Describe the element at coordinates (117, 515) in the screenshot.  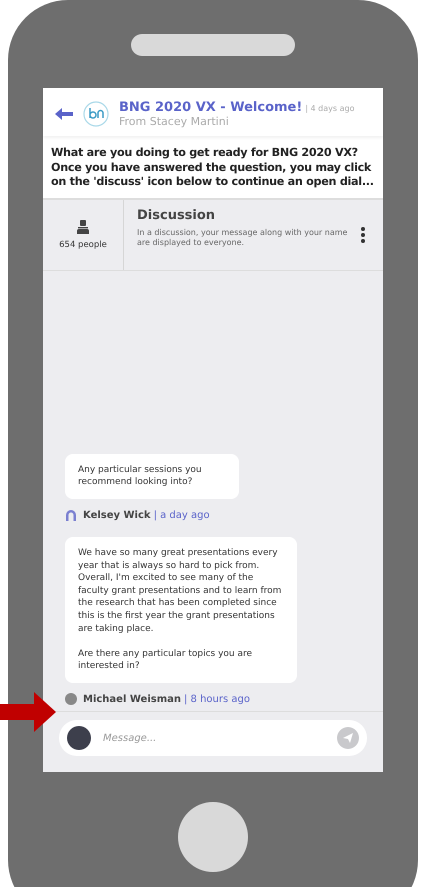
I see `message-author: Kelsey Wick` at that location.